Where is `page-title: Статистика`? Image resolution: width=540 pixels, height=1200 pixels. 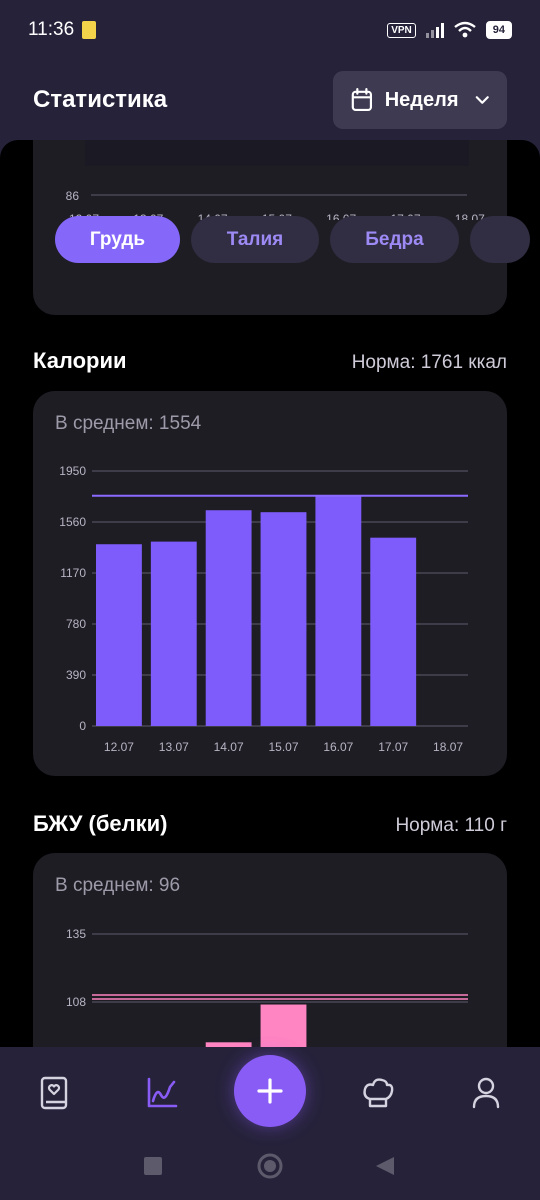 page-title: Статистика is located at coordinates (100, 99).